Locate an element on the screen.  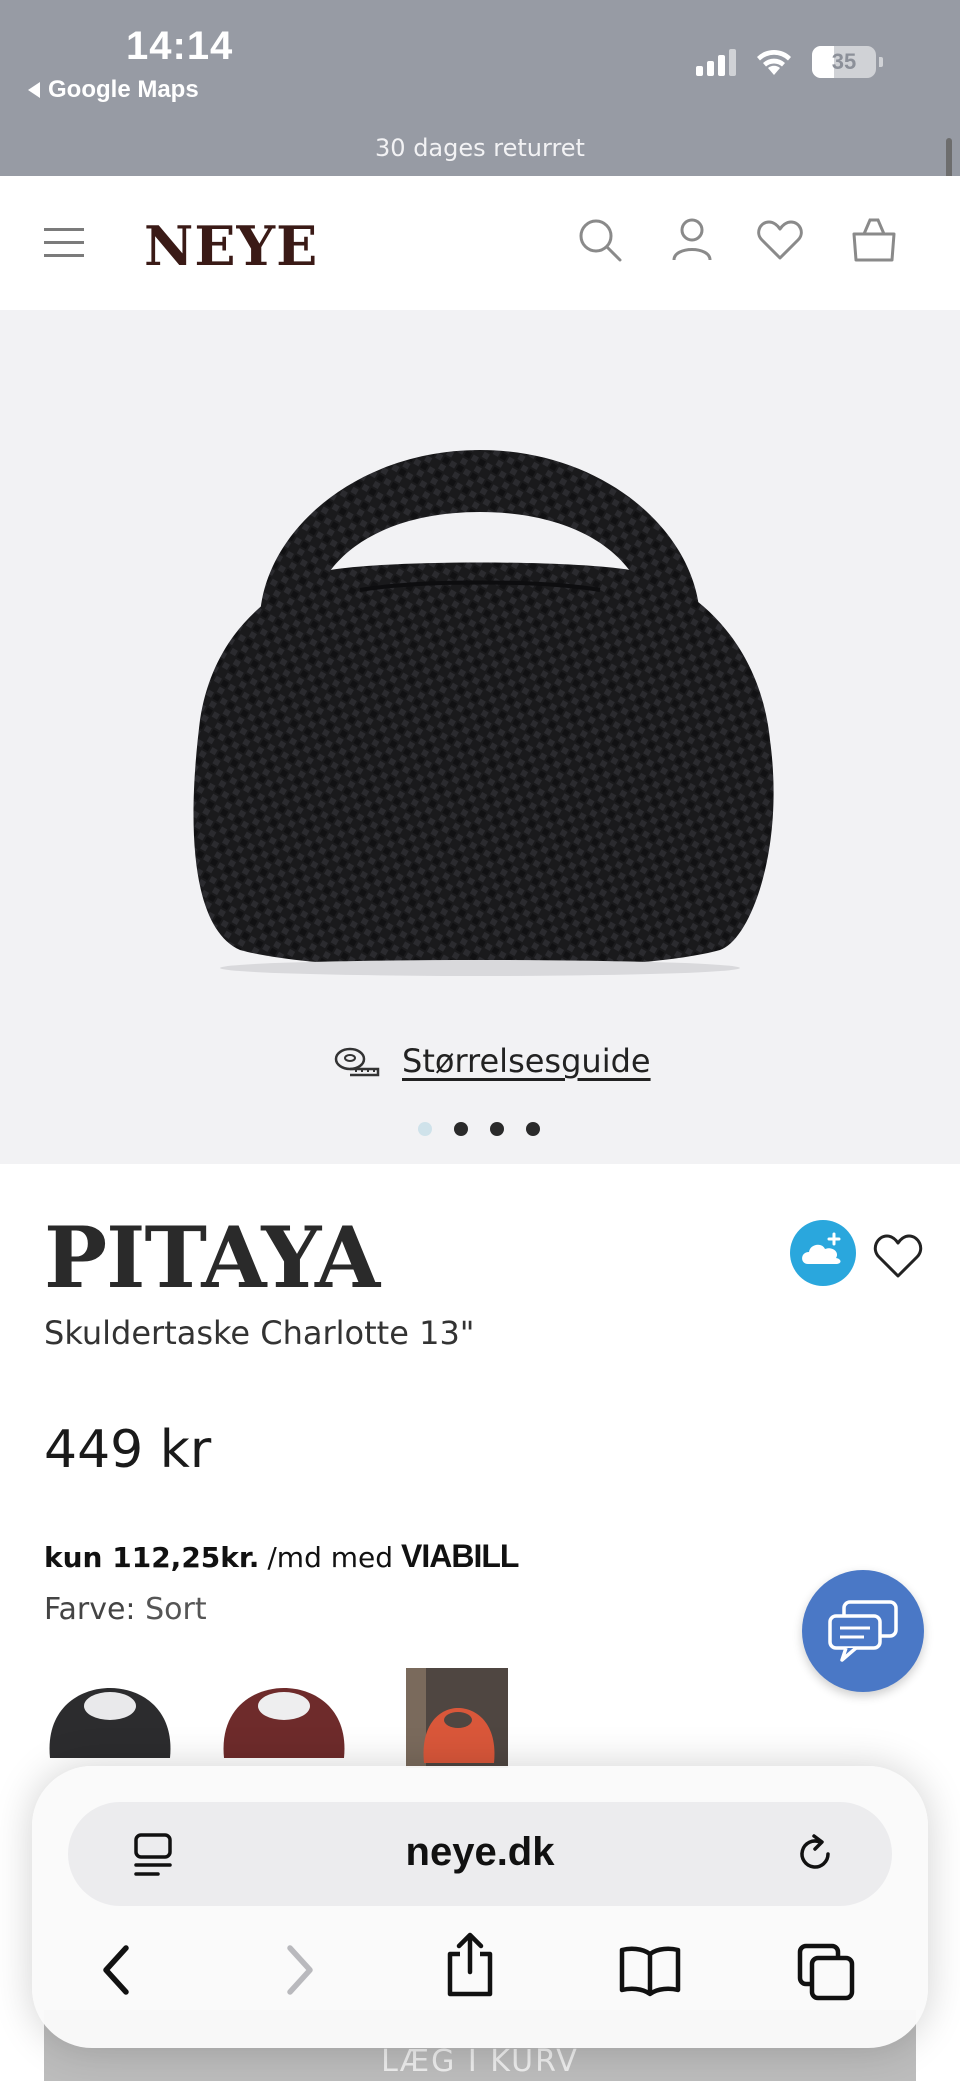
back-icon is located at coordinates (118, 1970).